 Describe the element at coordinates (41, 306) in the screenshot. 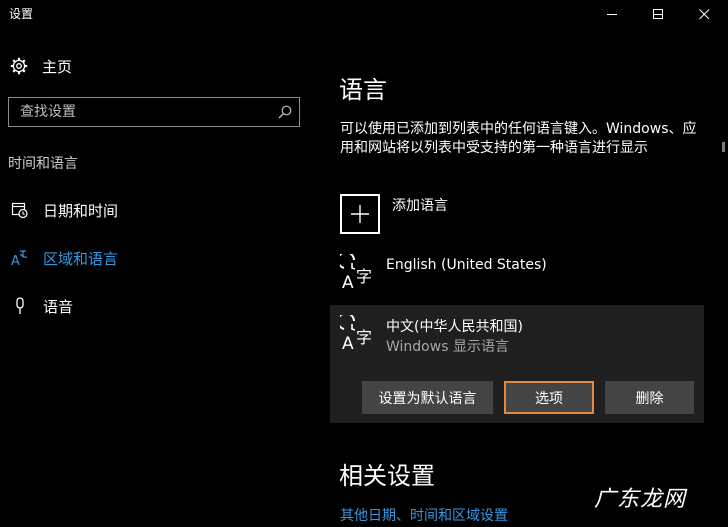

I see `sidebar-item-speech: 语音` at that location.